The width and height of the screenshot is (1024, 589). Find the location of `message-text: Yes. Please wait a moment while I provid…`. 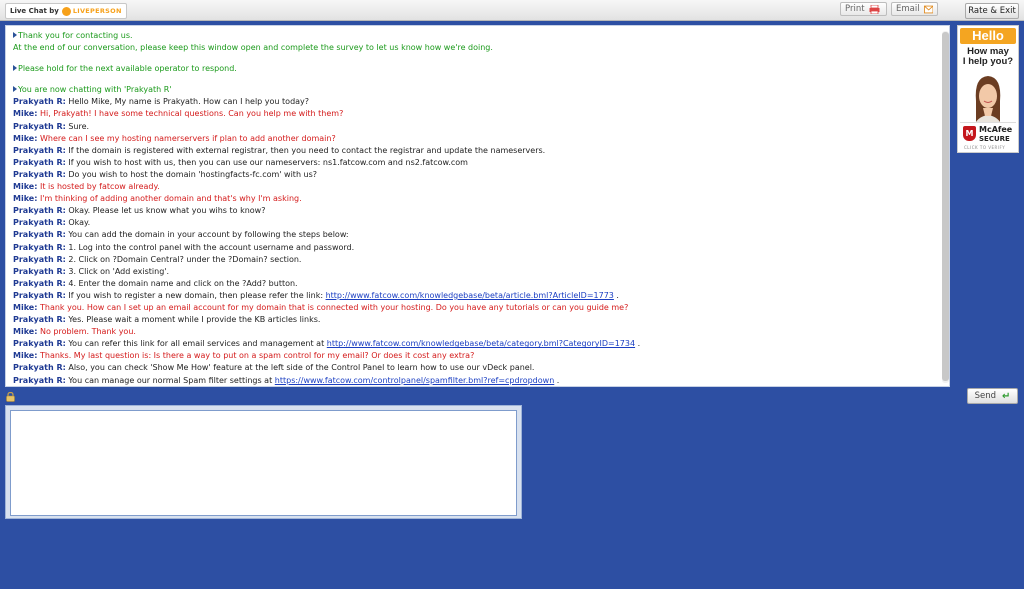

message-text: Yes. Please wait a moment while I provid… is located at coordinates (193, 320).